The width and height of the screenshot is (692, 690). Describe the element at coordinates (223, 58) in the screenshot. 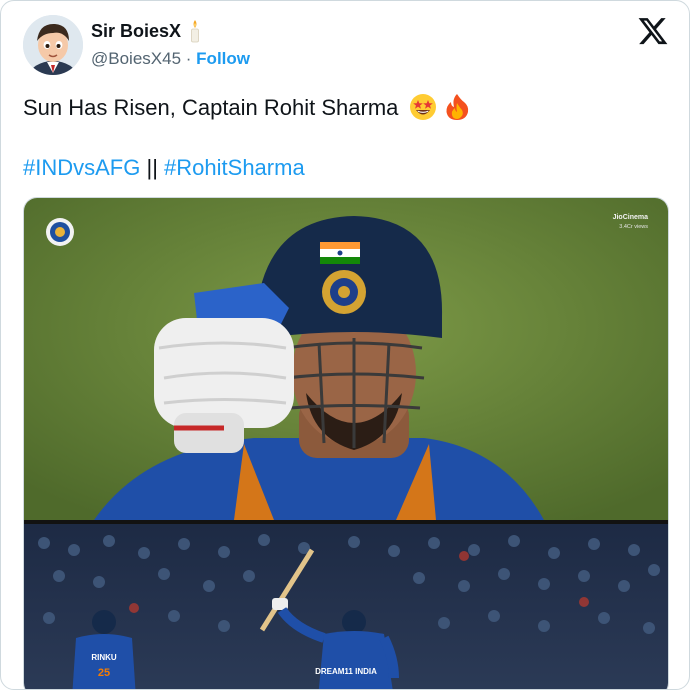

I see `follow-button: Follow` at that location.